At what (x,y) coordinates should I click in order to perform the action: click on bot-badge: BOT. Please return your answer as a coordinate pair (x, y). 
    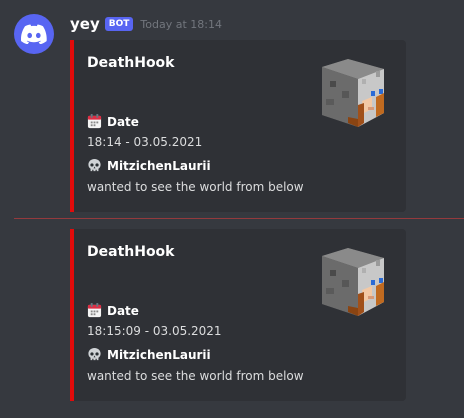
    Looking at the image, I should click on (119, 24).